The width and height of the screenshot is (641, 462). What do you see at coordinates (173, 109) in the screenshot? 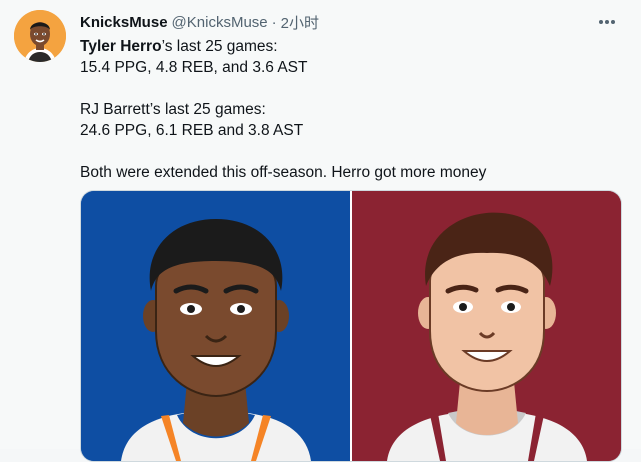
I see `tweet-line-3: RJ Barrett’s last 25 games:` at bounding box center [173, 109].